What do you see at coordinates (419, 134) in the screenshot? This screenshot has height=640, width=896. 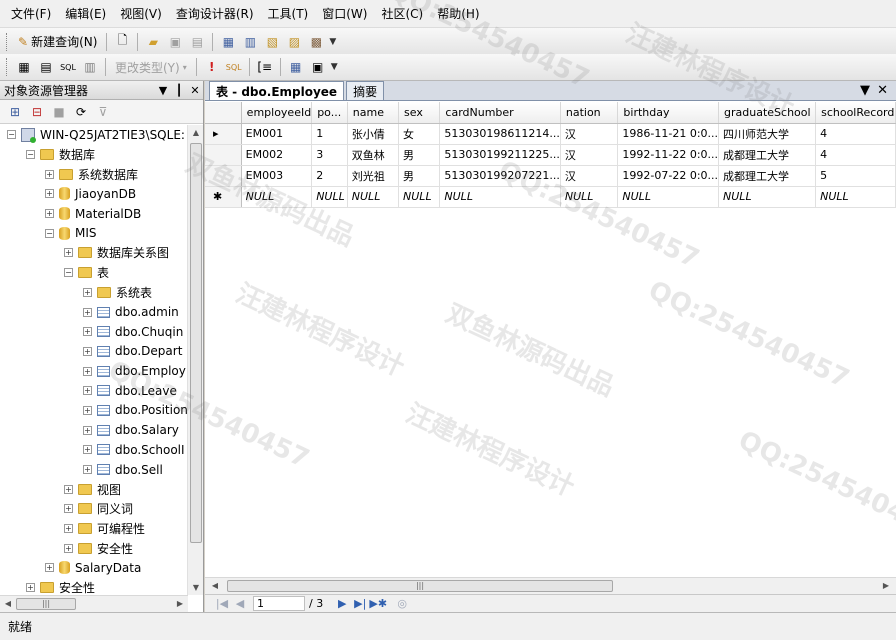 I see `grid-cell: 女` at bounding box center [419, 134].